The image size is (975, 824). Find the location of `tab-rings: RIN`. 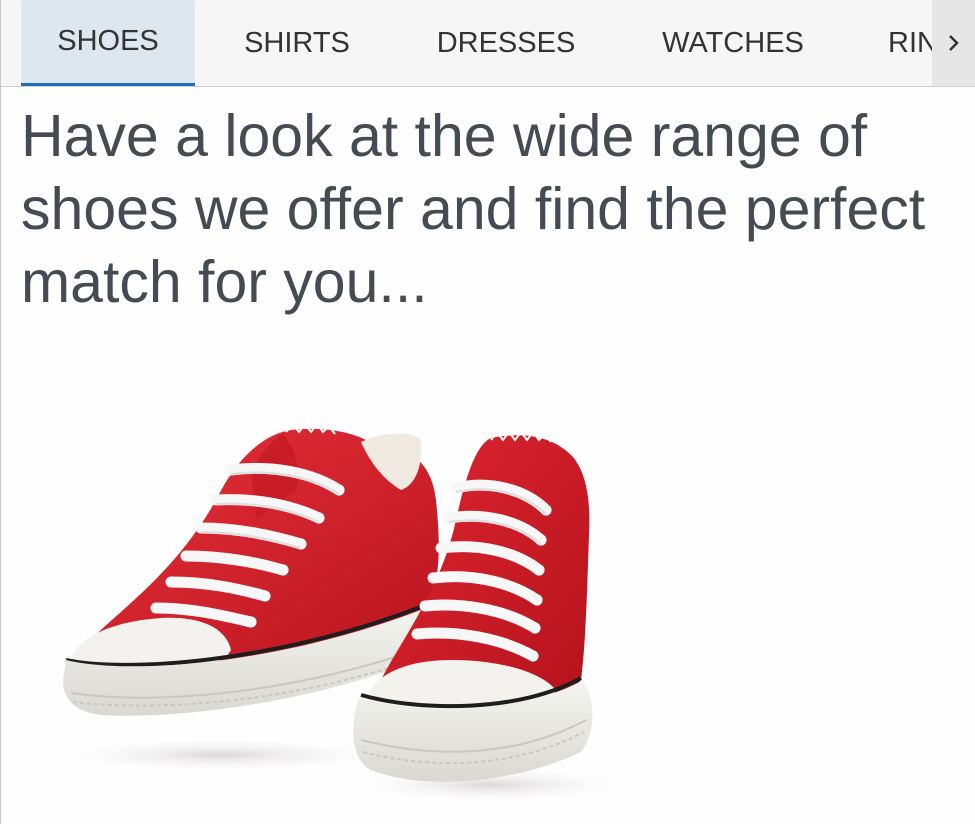

tab-rings: RIN is located at coordinates (894, 43).